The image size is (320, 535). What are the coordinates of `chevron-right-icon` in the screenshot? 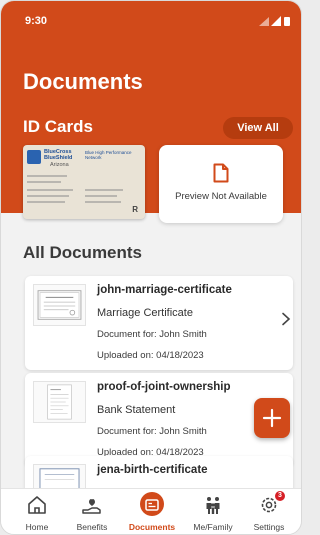 It's located at (286, 319).